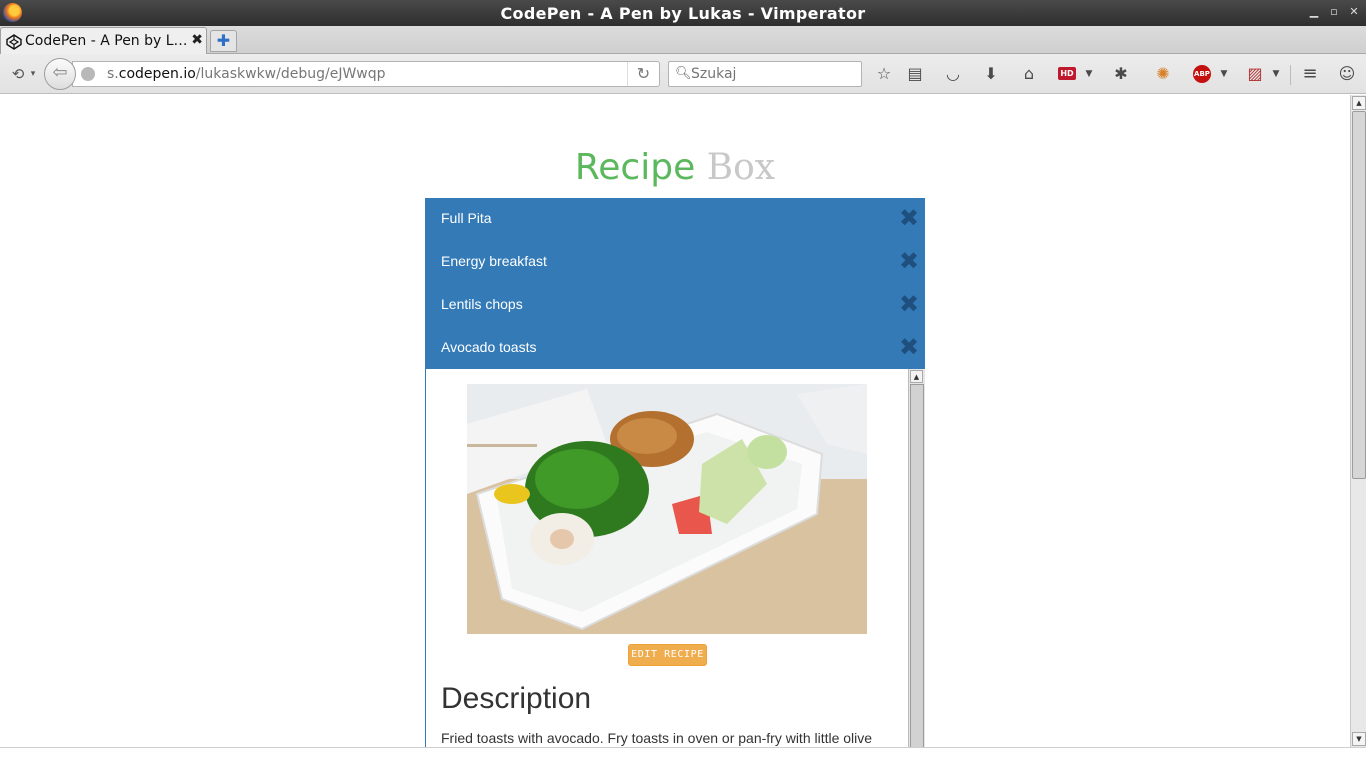 This screenshot has width=1366, height=768. I want to click on scroll-down-arrow-icon: ▼, so click(1359, 739).